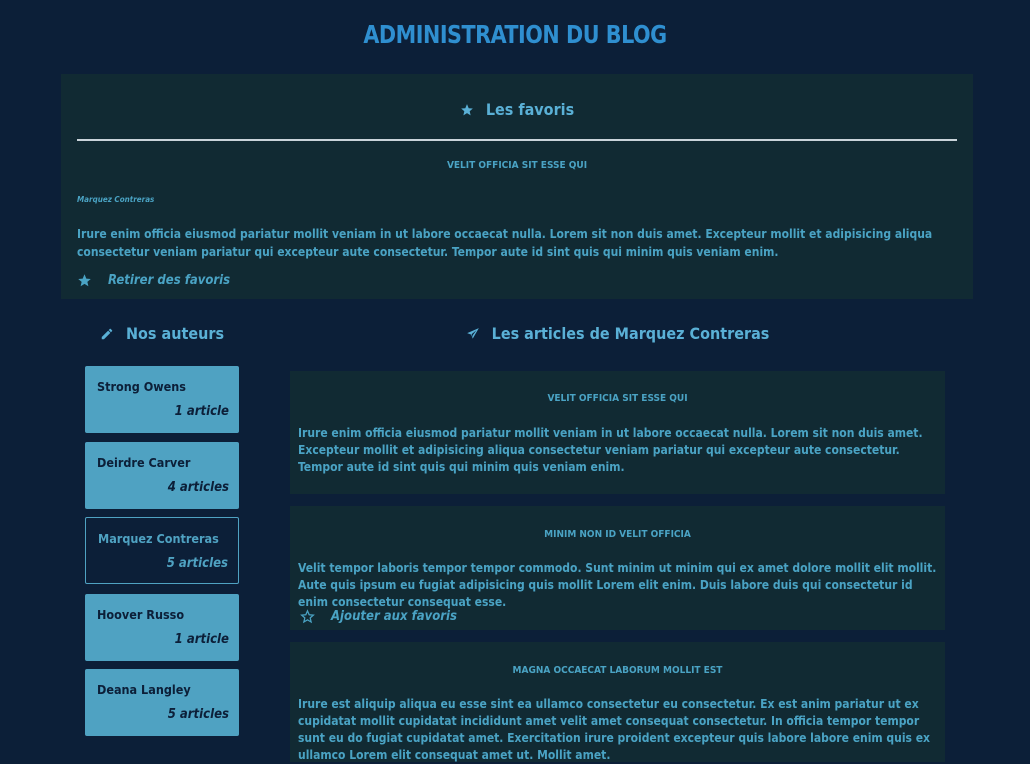 This screenshot has width=1030, height=764. Describe the element at coordinates (617, 398) in the screenshot. I see `article-title: VELIT OFFICIA SIT ESSE QUI` at that location.